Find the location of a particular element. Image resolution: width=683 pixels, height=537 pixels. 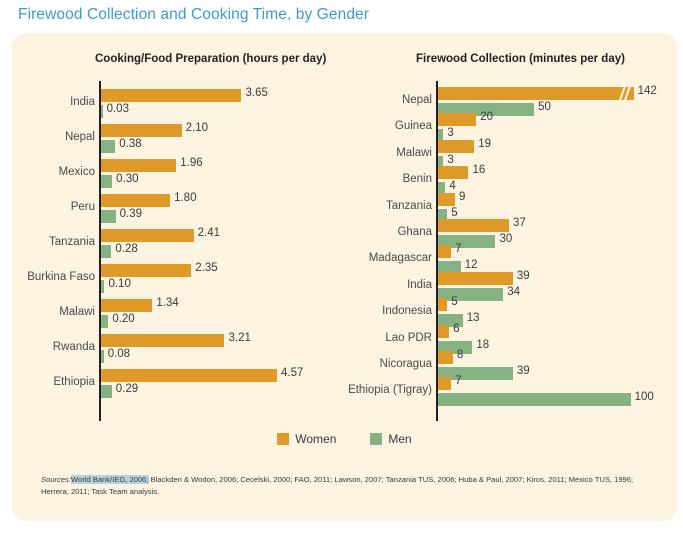

bar-value-label: 0.03 is located at coordinates (117, 109).